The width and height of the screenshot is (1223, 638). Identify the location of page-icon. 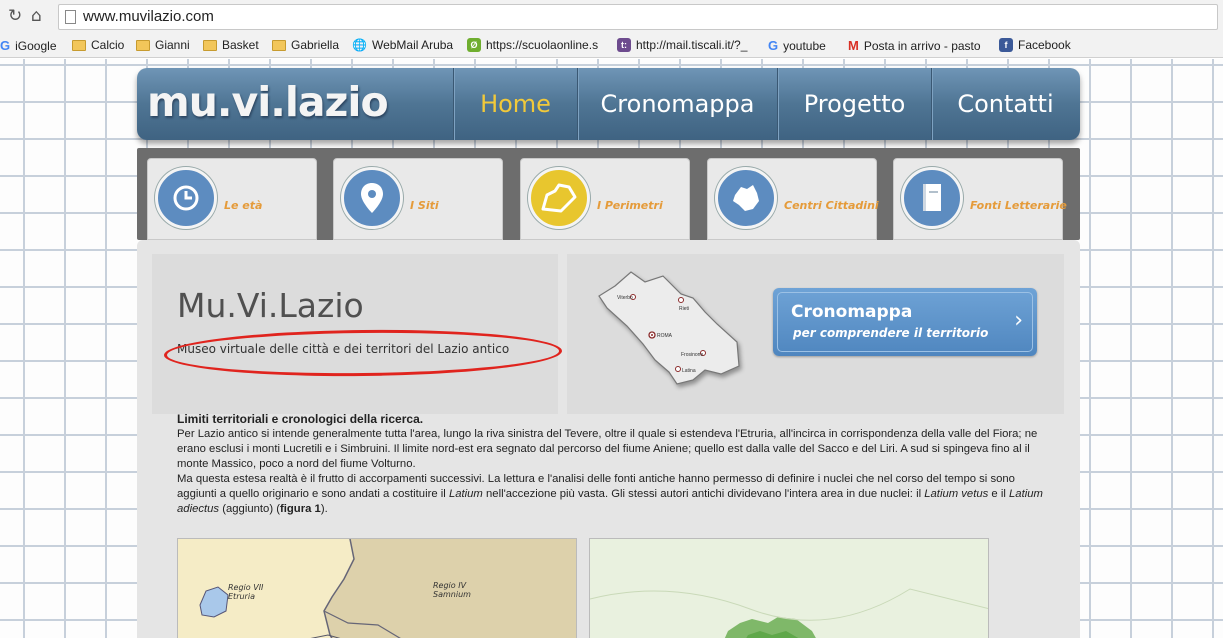
(70, 17).